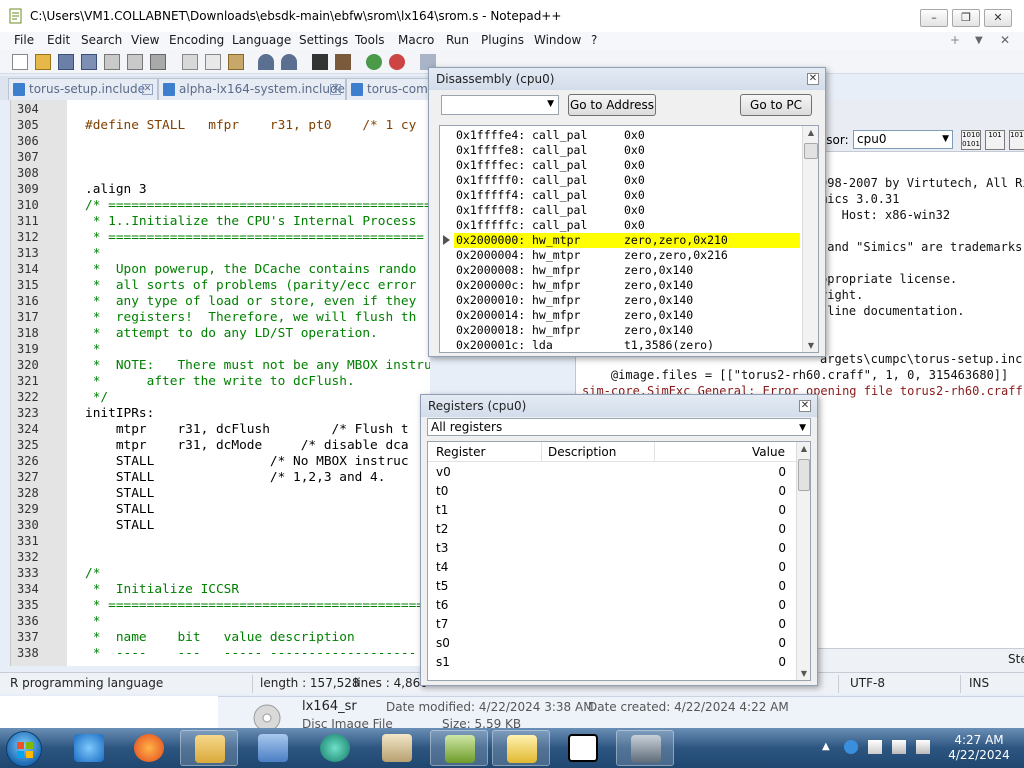 Image resolution: width=1024 pixels, height=768 pixels. What do you see at coordinates (236, 62) in the screenshot?
I see `paste-icon` at bounding box center [236, 62].